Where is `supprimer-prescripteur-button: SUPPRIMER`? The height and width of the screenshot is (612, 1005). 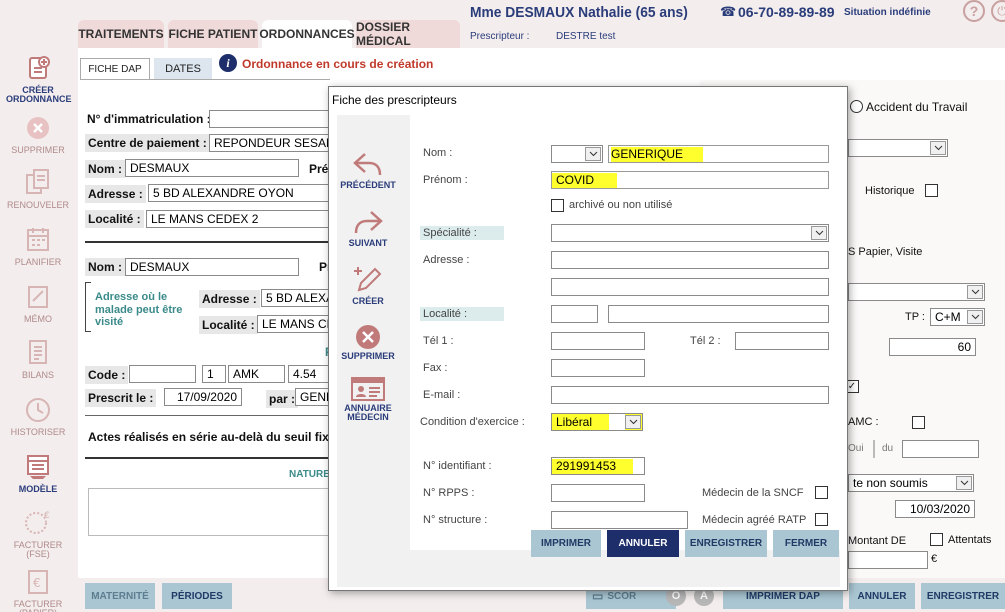
supprimer-prescripteur-button: SUPPRIMER is located at coordinates (368, 342).